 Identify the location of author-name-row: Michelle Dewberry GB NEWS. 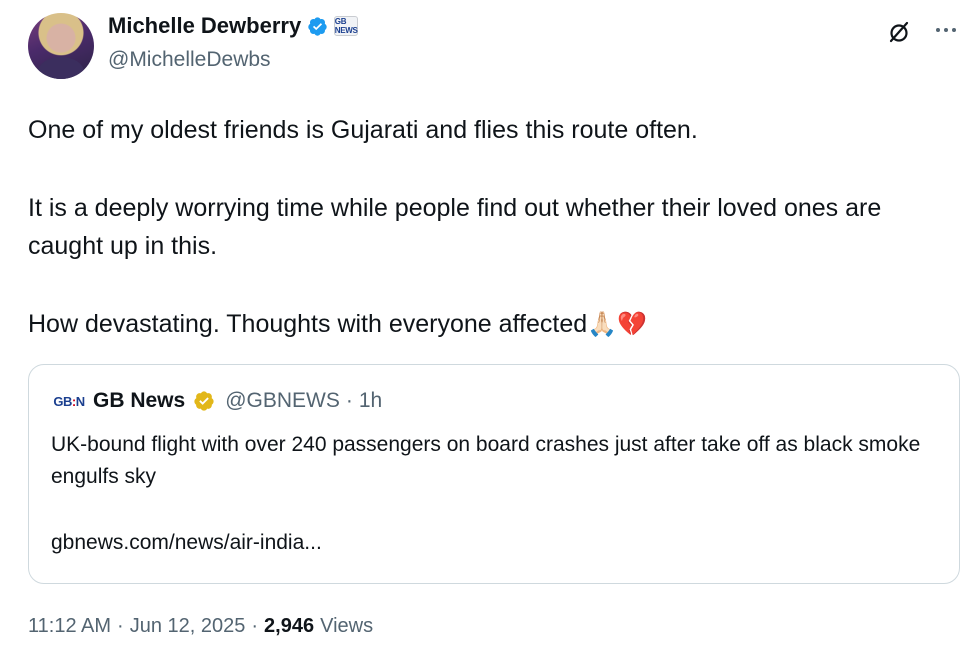
(233, 26).